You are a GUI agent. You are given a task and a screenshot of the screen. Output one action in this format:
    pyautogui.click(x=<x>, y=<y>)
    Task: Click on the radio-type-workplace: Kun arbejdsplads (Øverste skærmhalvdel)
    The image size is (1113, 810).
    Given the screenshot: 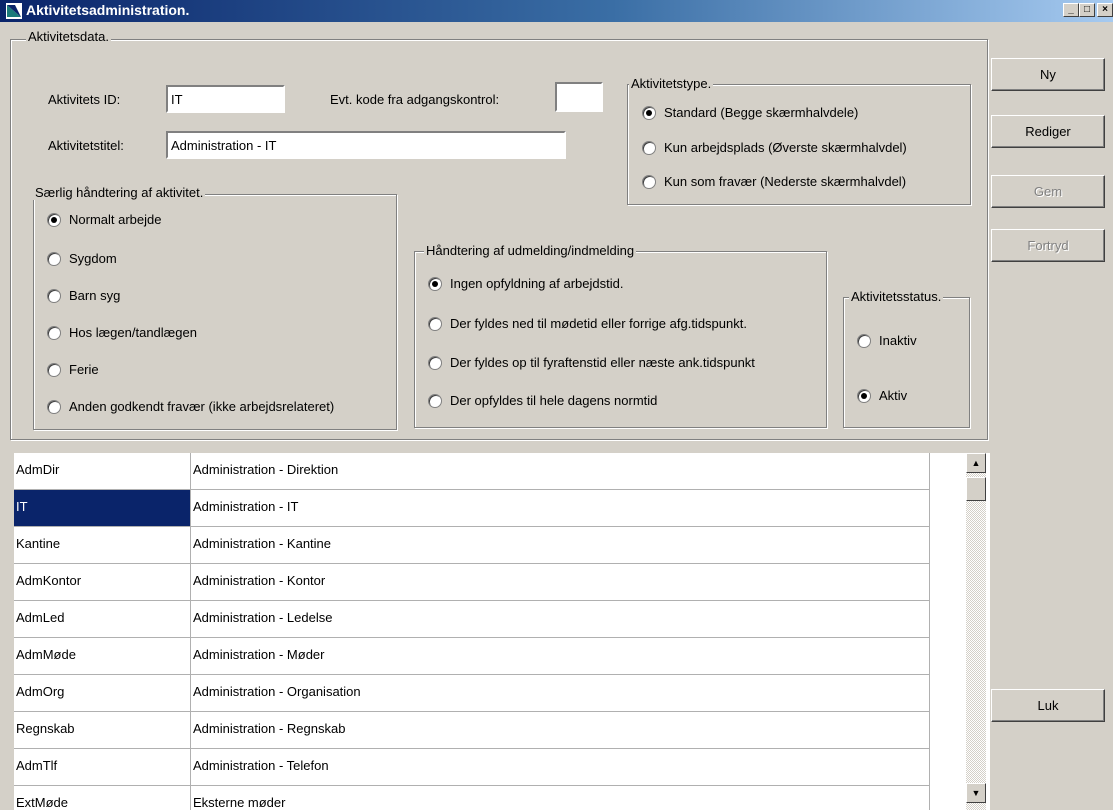 What is the action you would take?
    pyautogui.click(x=774, y=147)
    